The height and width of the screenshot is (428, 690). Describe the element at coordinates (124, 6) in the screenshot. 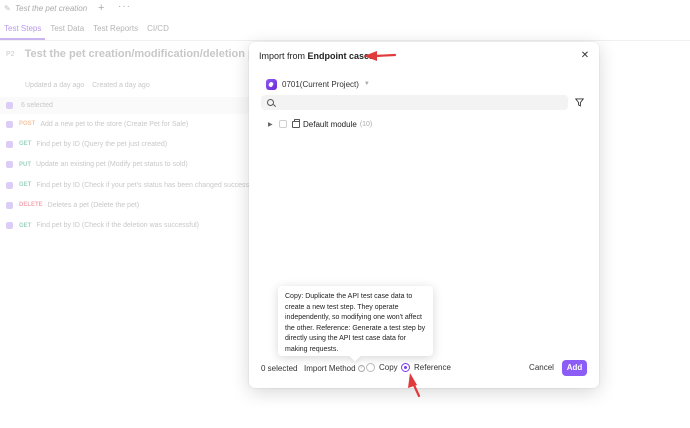

I see `more-icon: ···` at that location.